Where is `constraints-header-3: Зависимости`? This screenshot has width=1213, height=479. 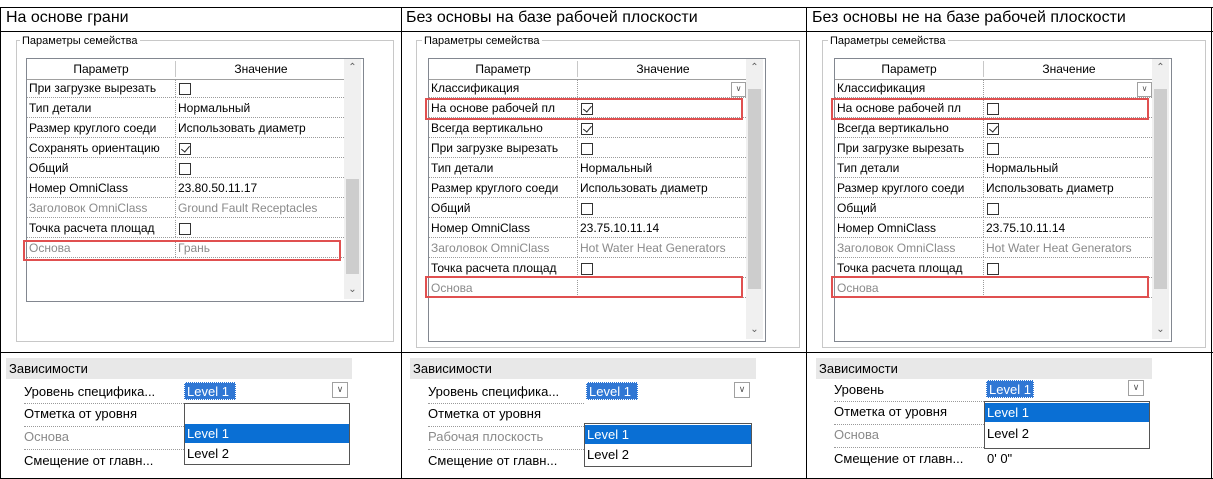
constraints-header-3: Зависимости is located at coordinates (984, 368).